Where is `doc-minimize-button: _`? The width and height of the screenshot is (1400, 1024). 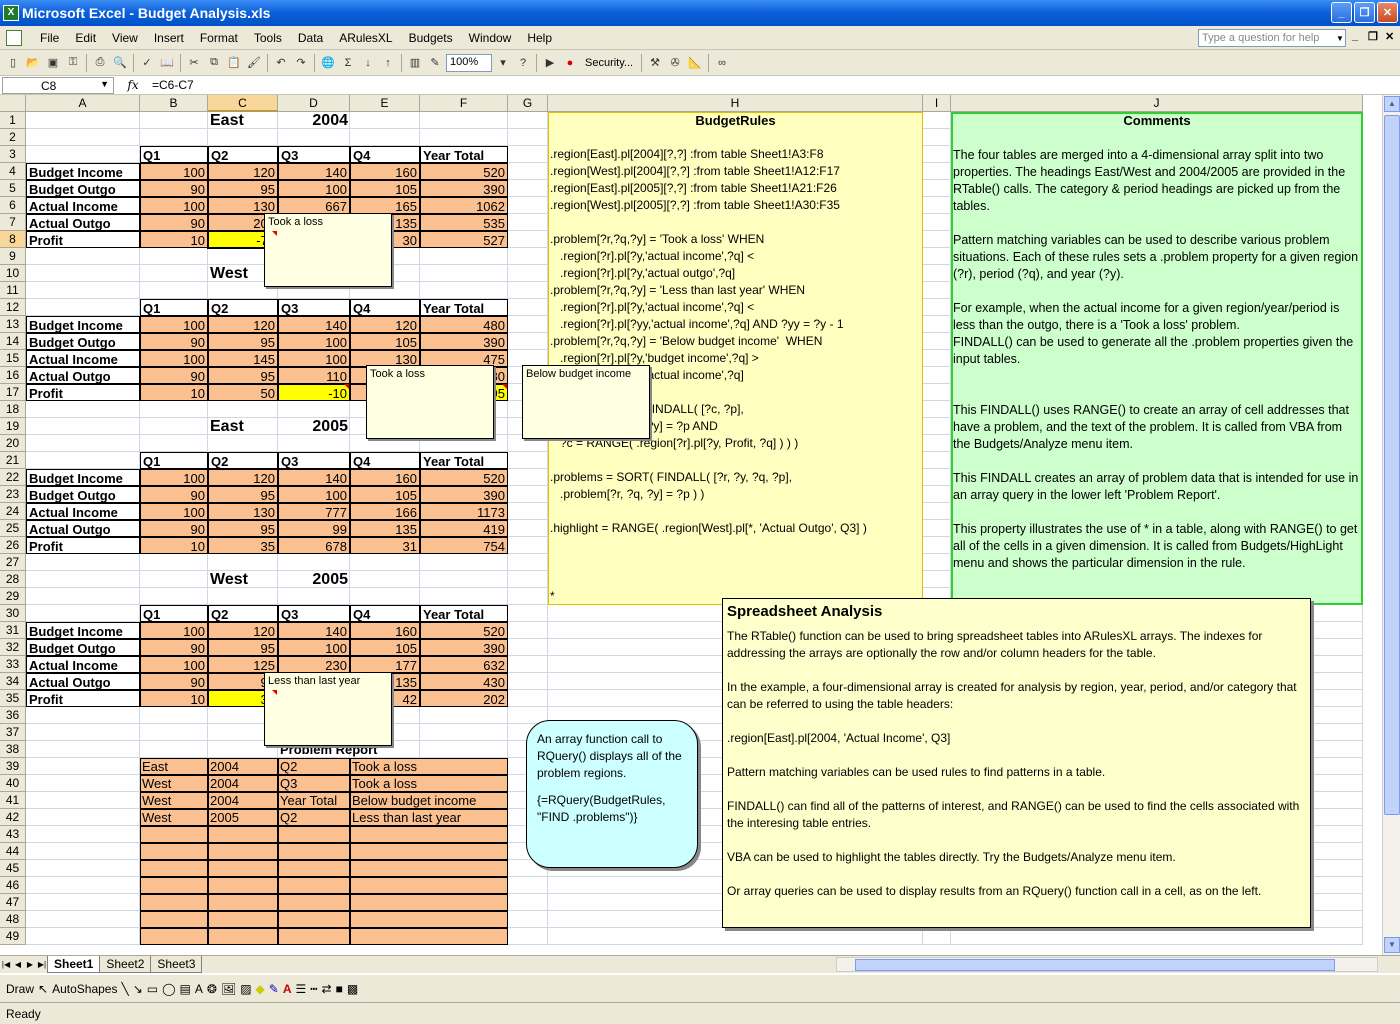
doc-minimize-button: _ is located at coordinates (1355, 36).